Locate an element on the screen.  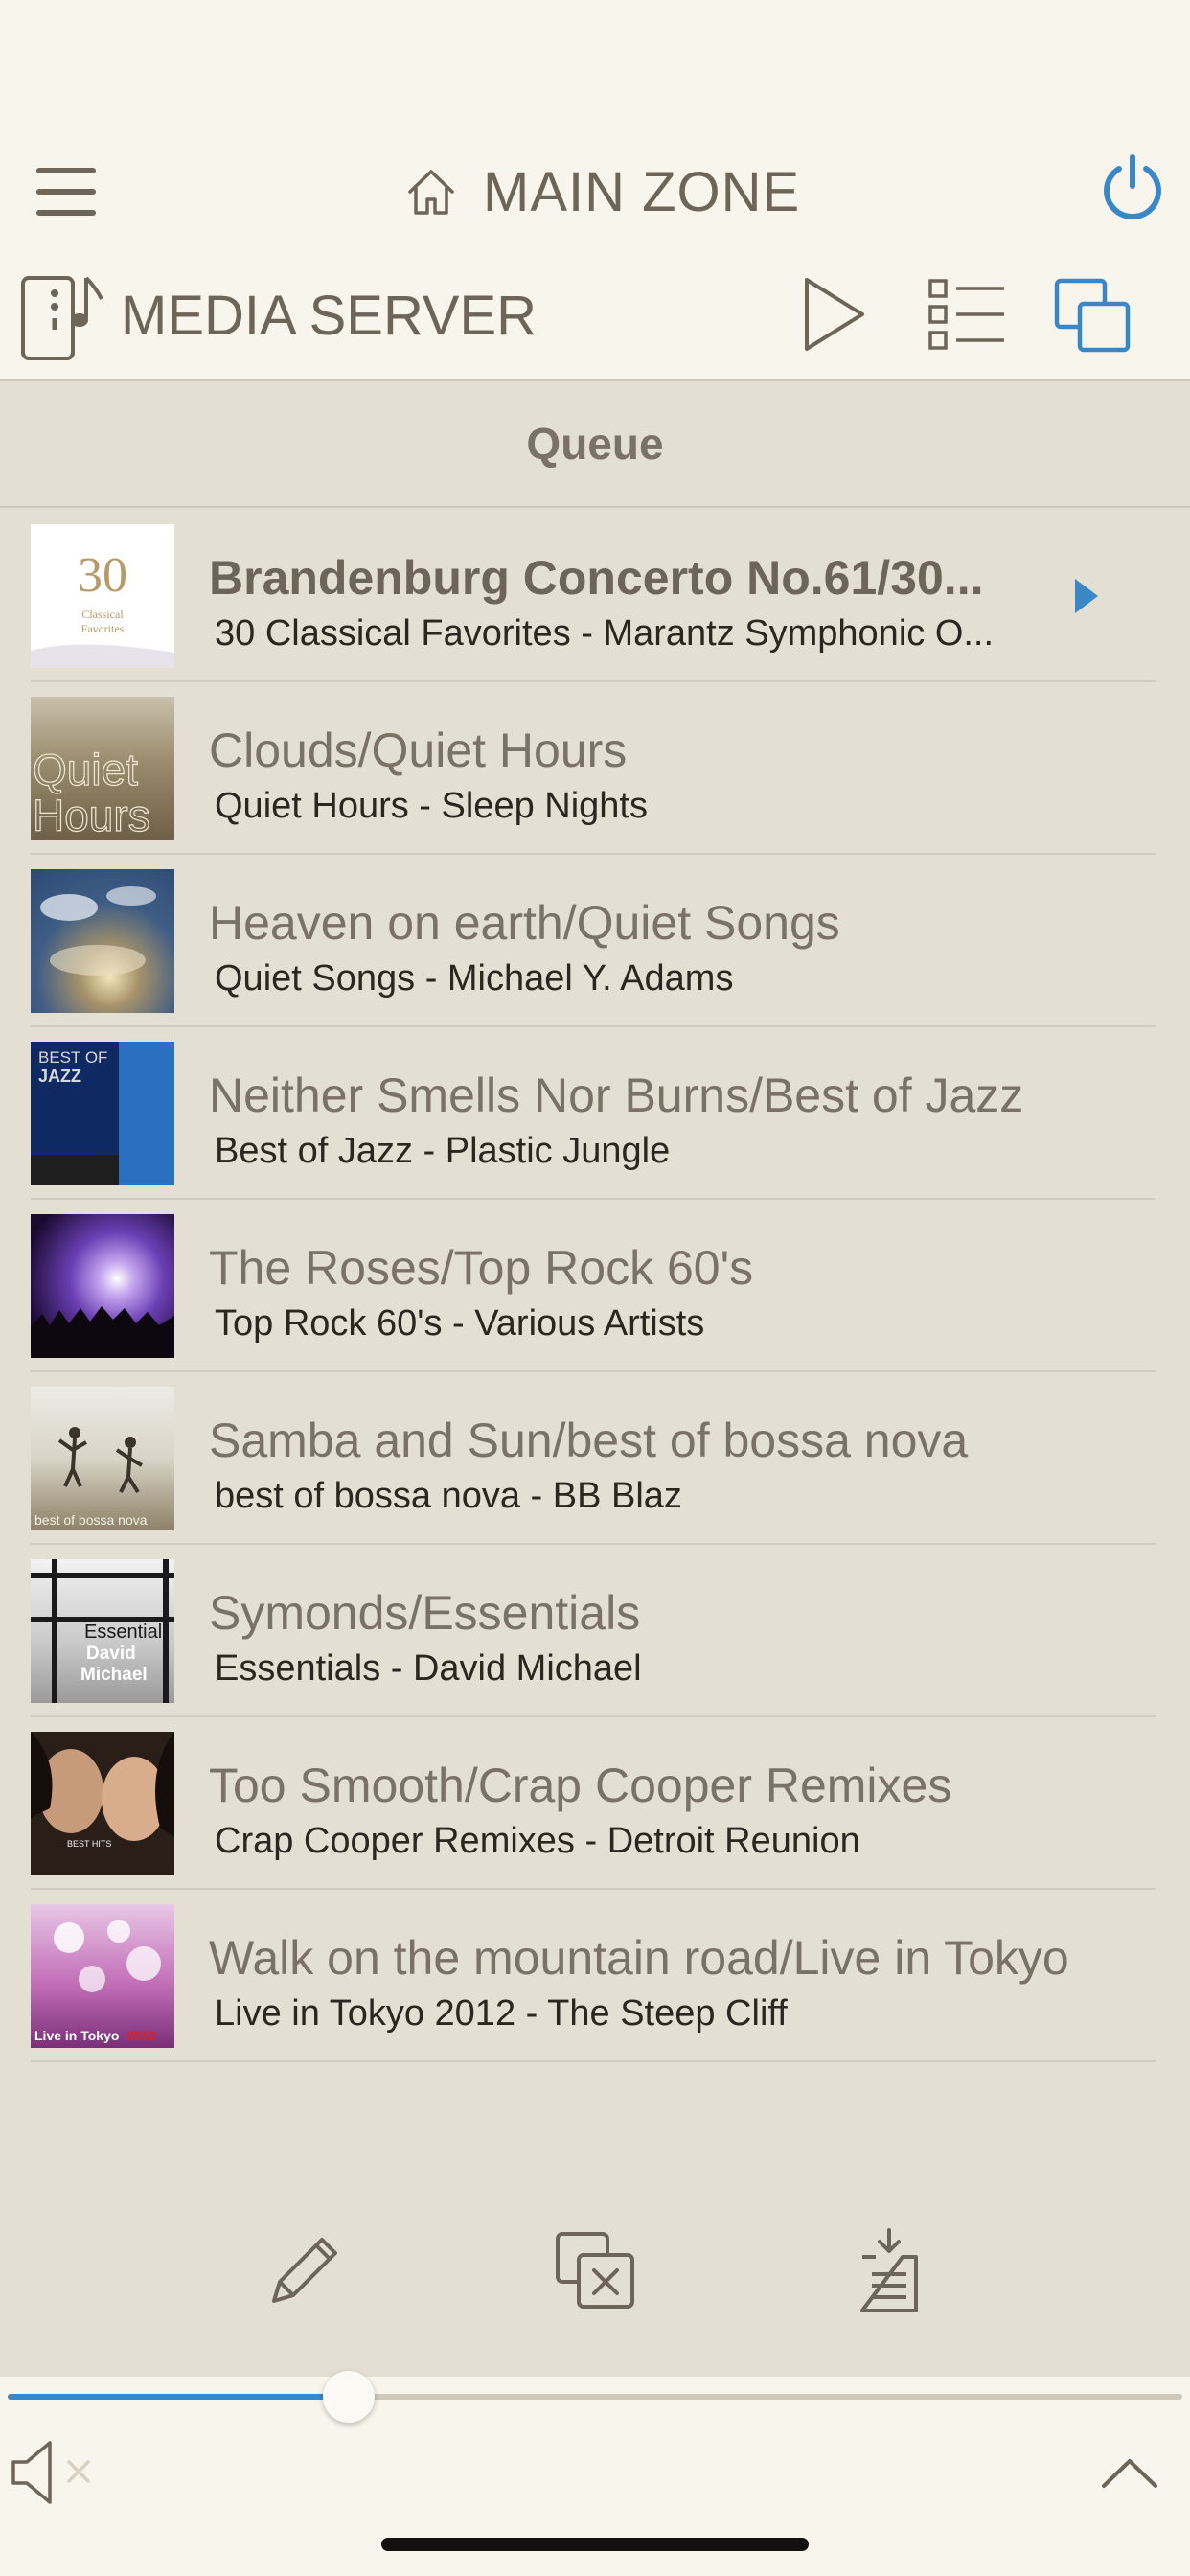
album-art-text: Essential is located at coordinates (123, 1632).